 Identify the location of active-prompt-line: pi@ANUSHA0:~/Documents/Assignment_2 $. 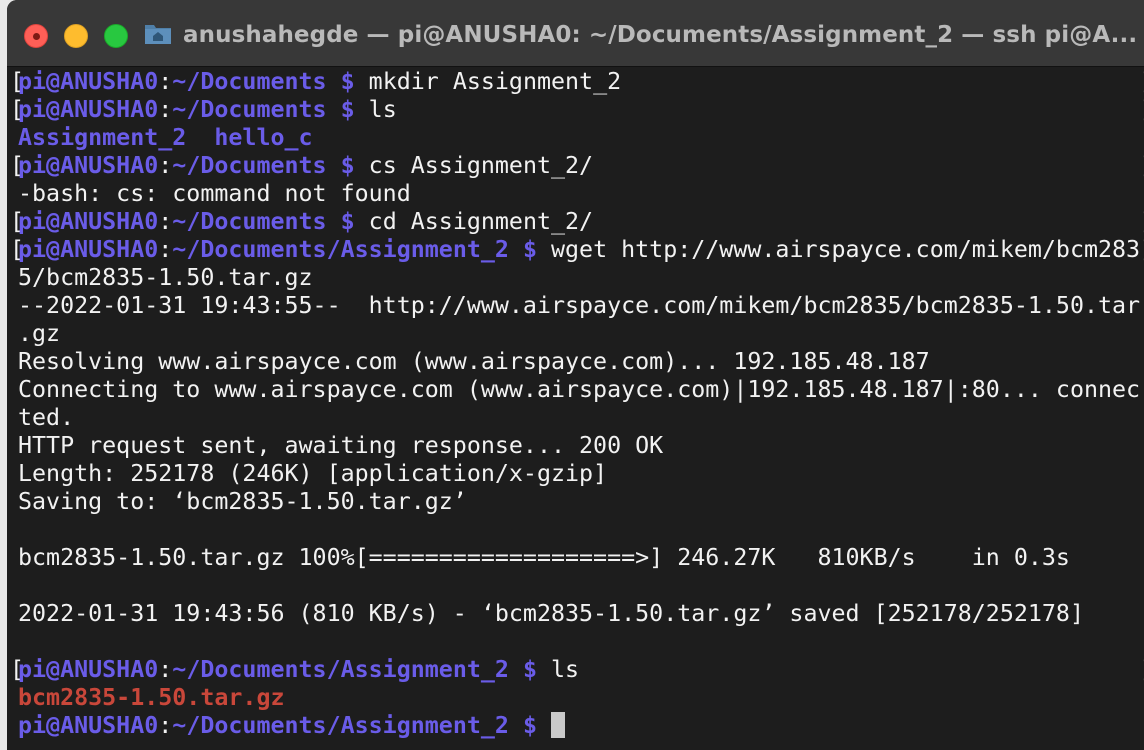
(291, 726).